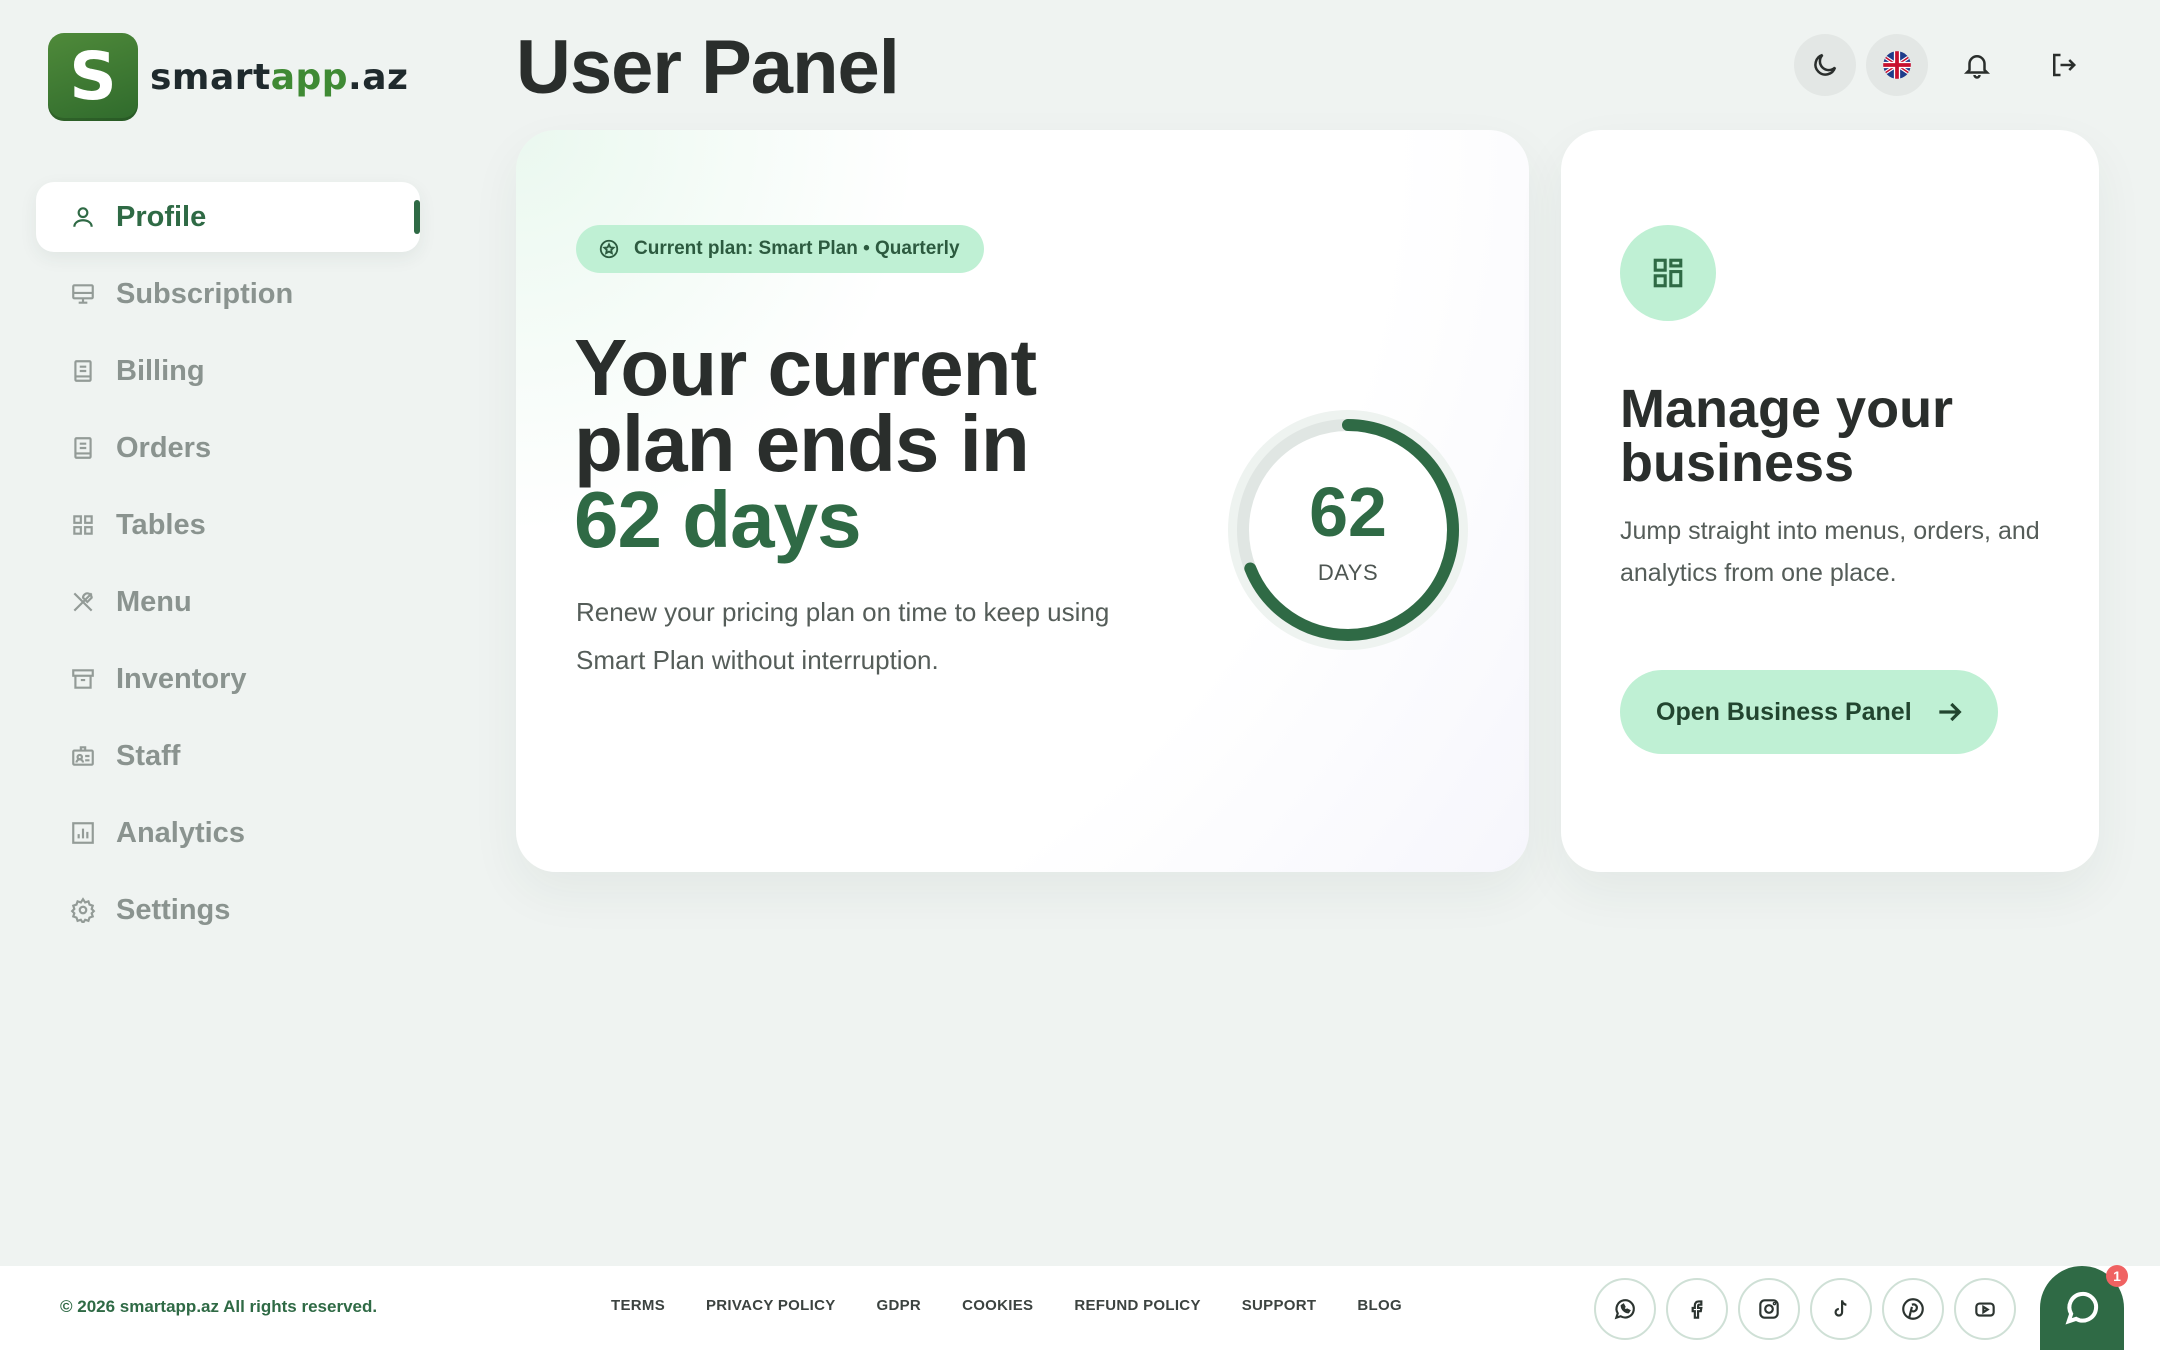 This screenshot has width=2160, height=1350. Describe the element at coordinates (228, 217) in the screenshot. I see `sidebar-item-profile: Profile` at that location.